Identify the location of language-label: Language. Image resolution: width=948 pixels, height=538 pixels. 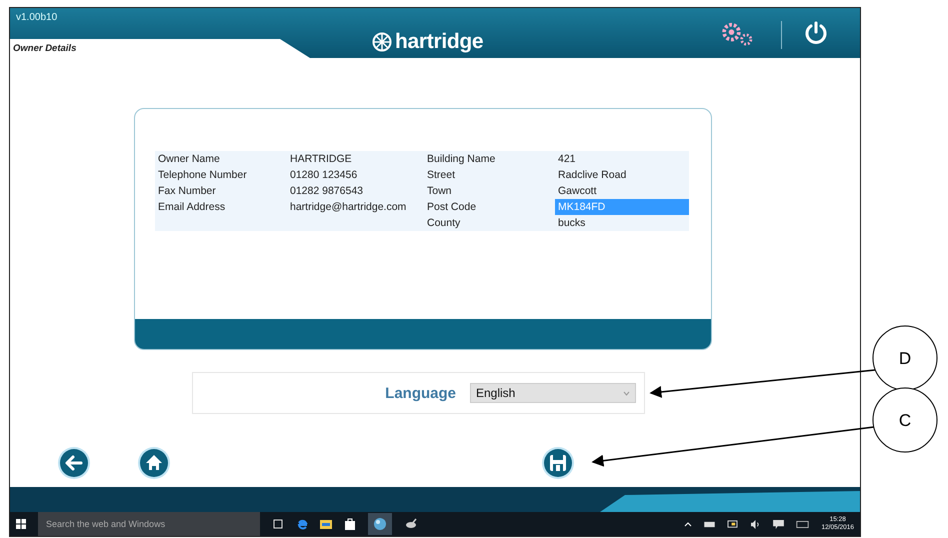
(420, 393).